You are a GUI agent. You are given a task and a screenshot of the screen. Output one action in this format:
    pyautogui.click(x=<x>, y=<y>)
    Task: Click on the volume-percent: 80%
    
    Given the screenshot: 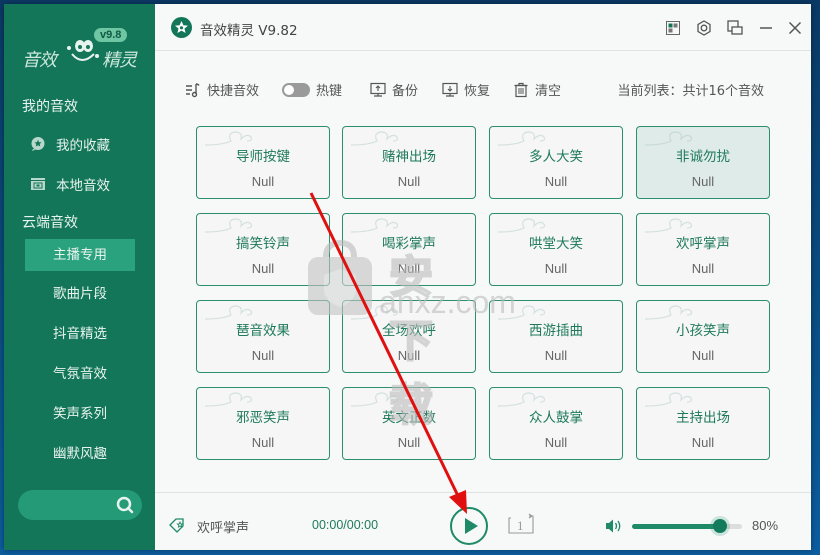 What is the action you would take?
    pyautogui.click(x=765, y=525)
    